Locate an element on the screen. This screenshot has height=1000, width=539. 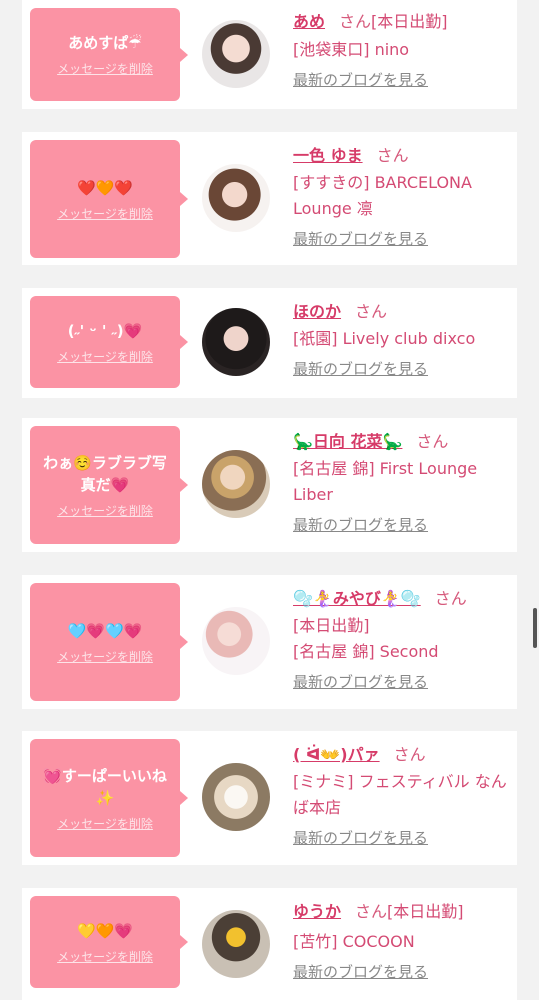
shop-name: [本日出勤] [名古屋 錦] Second is located at coordinates (366, 638).